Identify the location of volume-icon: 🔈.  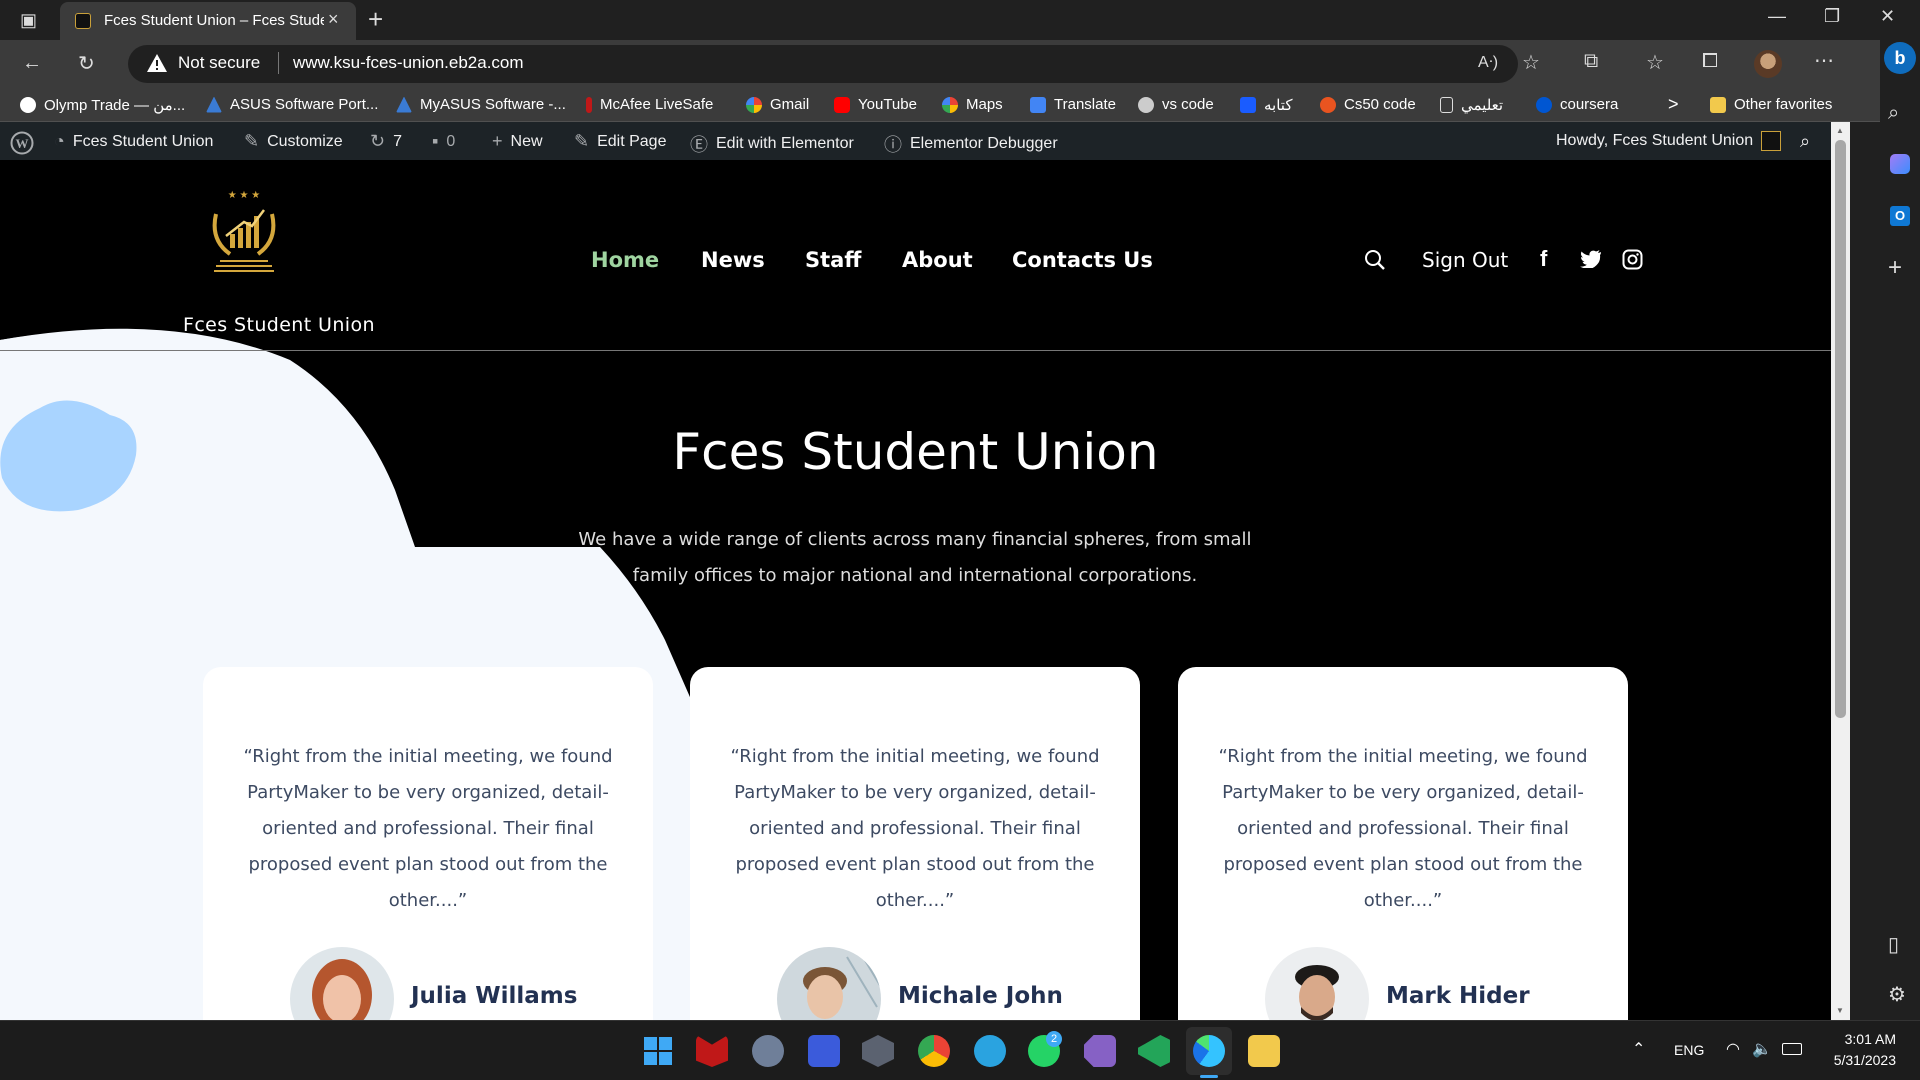
(1762, 1049).